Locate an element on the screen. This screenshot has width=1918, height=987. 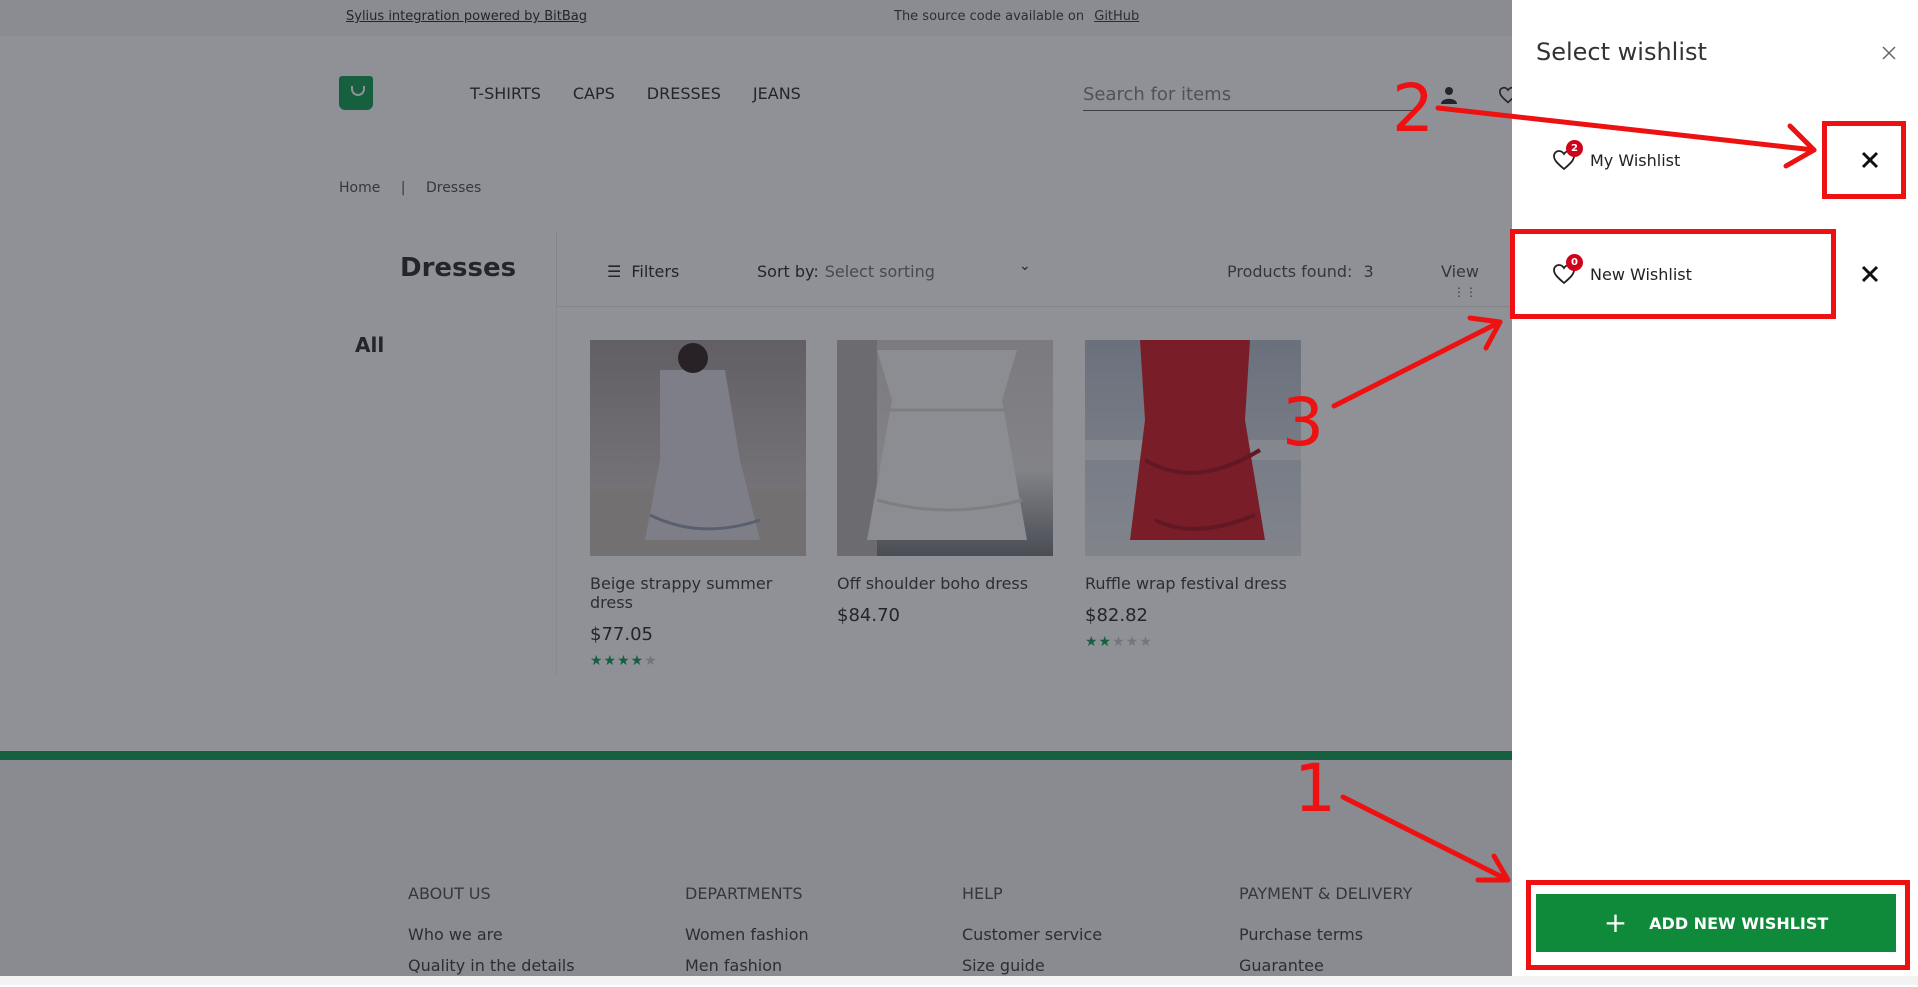
wishlist-name: New Wishlist is located at coordinates (1641, 274).